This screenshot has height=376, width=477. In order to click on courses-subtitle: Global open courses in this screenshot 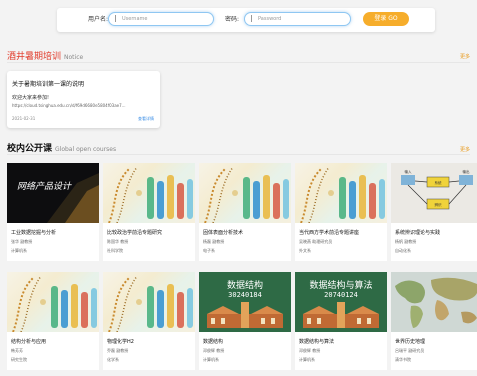, I will do `click(86, 149)`.